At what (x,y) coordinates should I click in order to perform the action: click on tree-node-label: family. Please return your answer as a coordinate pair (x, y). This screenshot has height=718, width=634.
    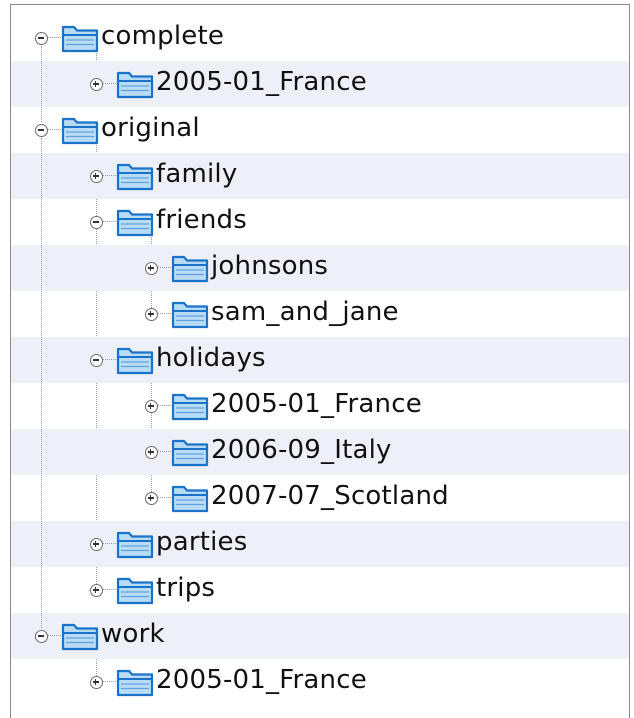
    Looking at the image, I should click on (196, 174).